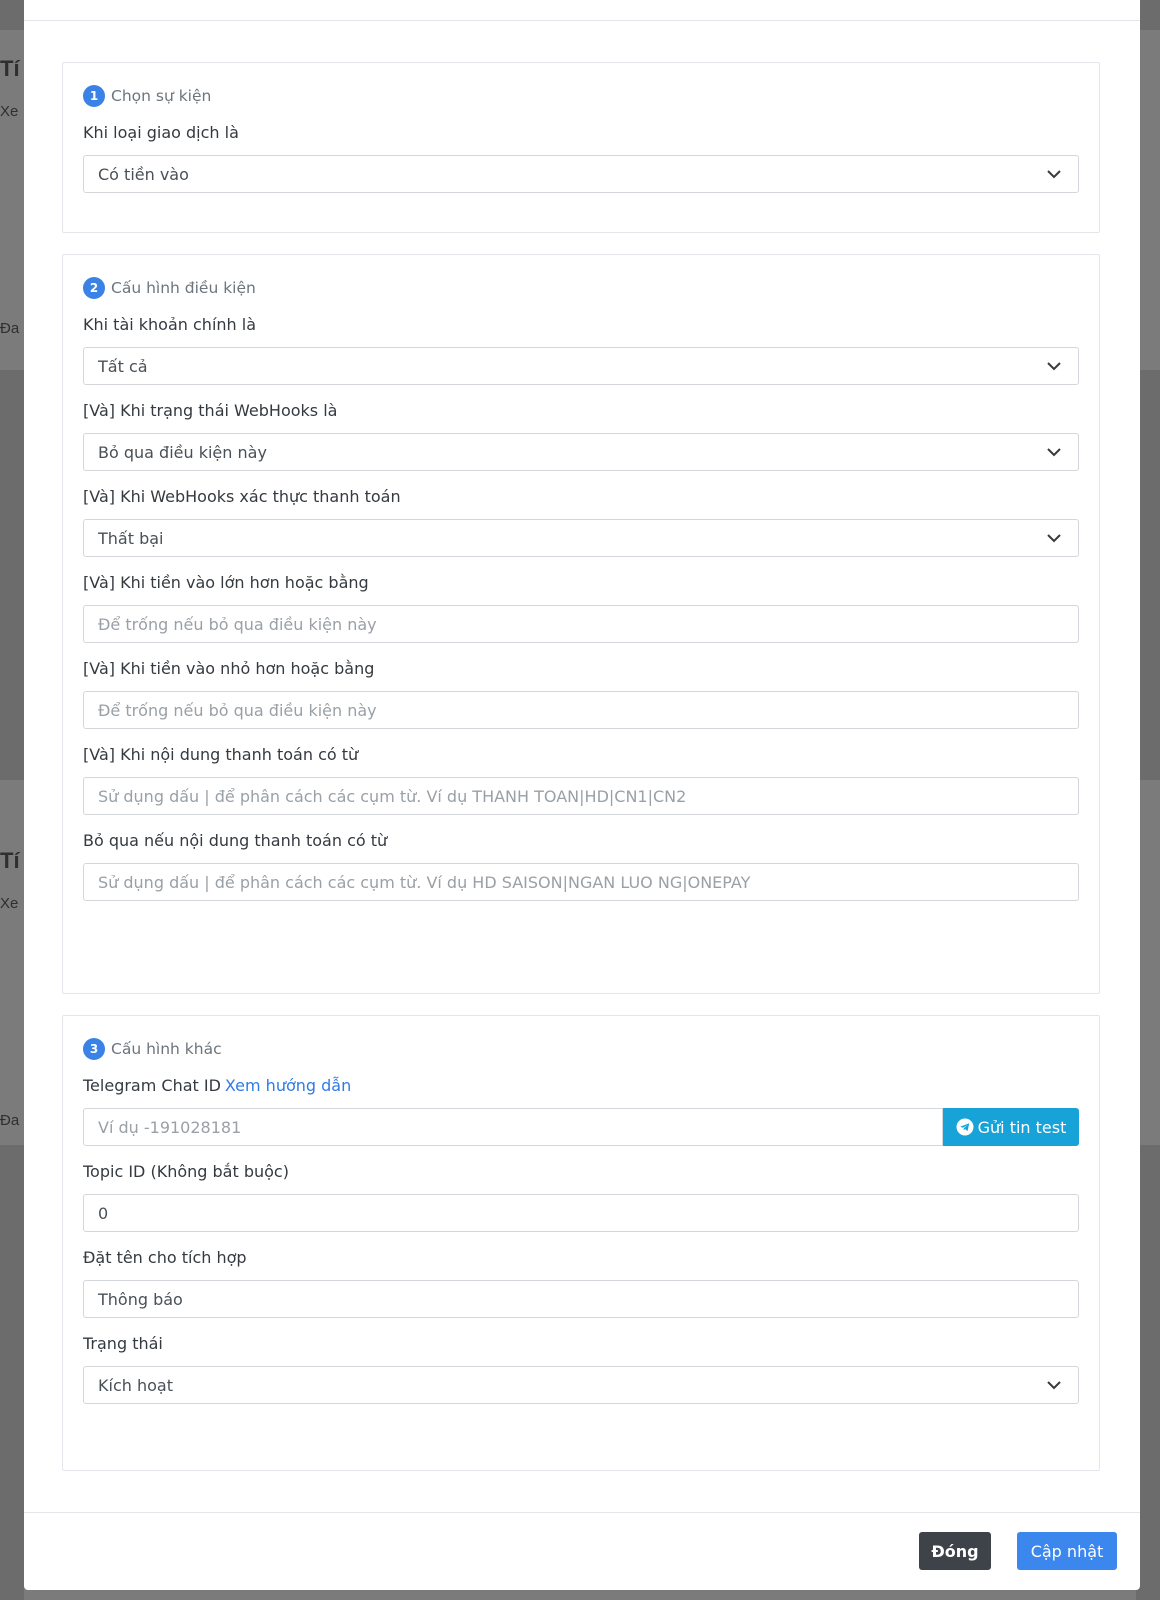  Describe the element at coordinates (581, 174) in the screenshot. I see `transaction-type-select: Có tiền vào` at that location.